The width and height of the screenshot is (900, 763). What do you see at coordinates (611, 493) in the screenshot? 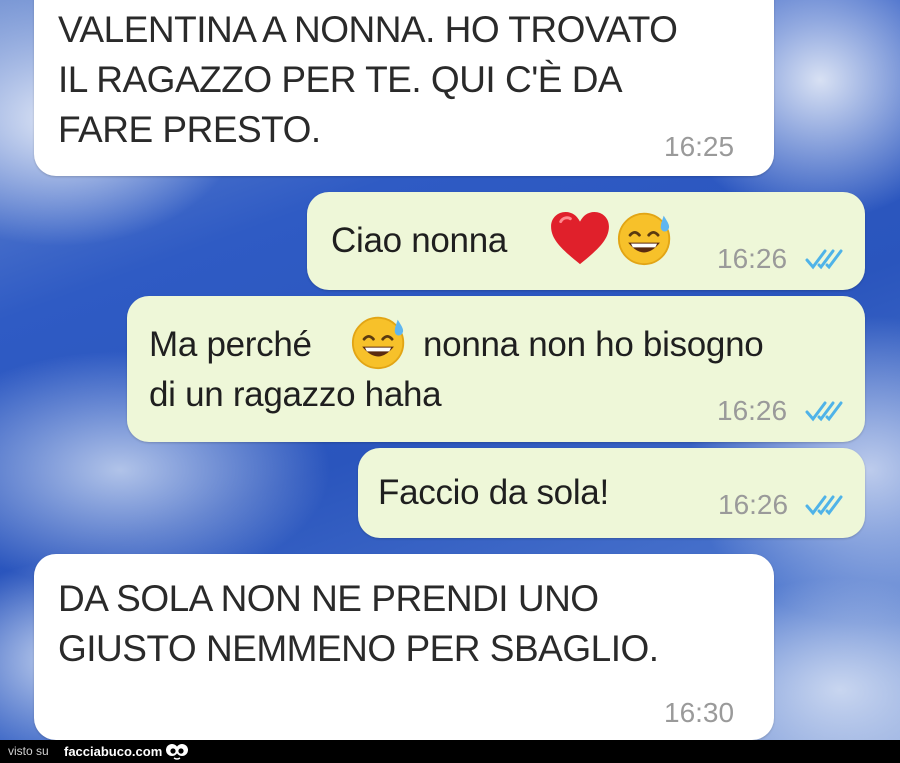
I see `outgoing-message-bubble: Faccio da sola! 16:26` at bounding box center [611, 493].